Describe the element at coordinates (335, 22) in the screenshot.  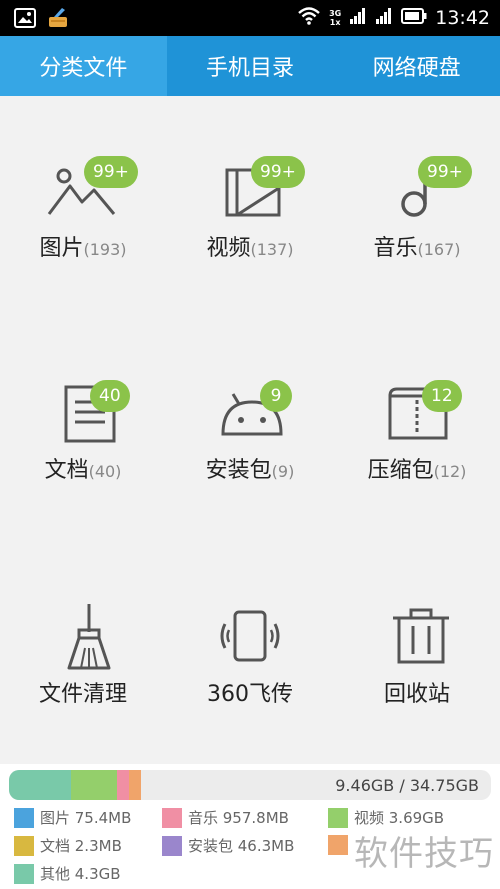
I see `network-type-label-2: 1x` at that location.